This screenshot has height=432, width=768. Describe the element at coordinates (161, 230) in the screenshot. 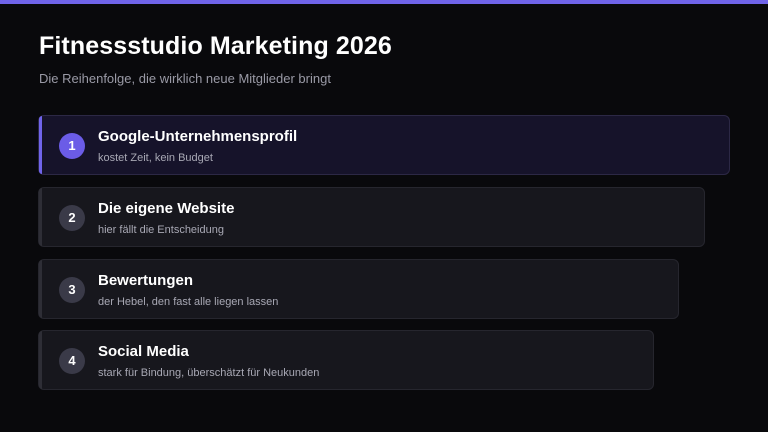

I see `step-description: hier fällt die Entscheidung` at that location.